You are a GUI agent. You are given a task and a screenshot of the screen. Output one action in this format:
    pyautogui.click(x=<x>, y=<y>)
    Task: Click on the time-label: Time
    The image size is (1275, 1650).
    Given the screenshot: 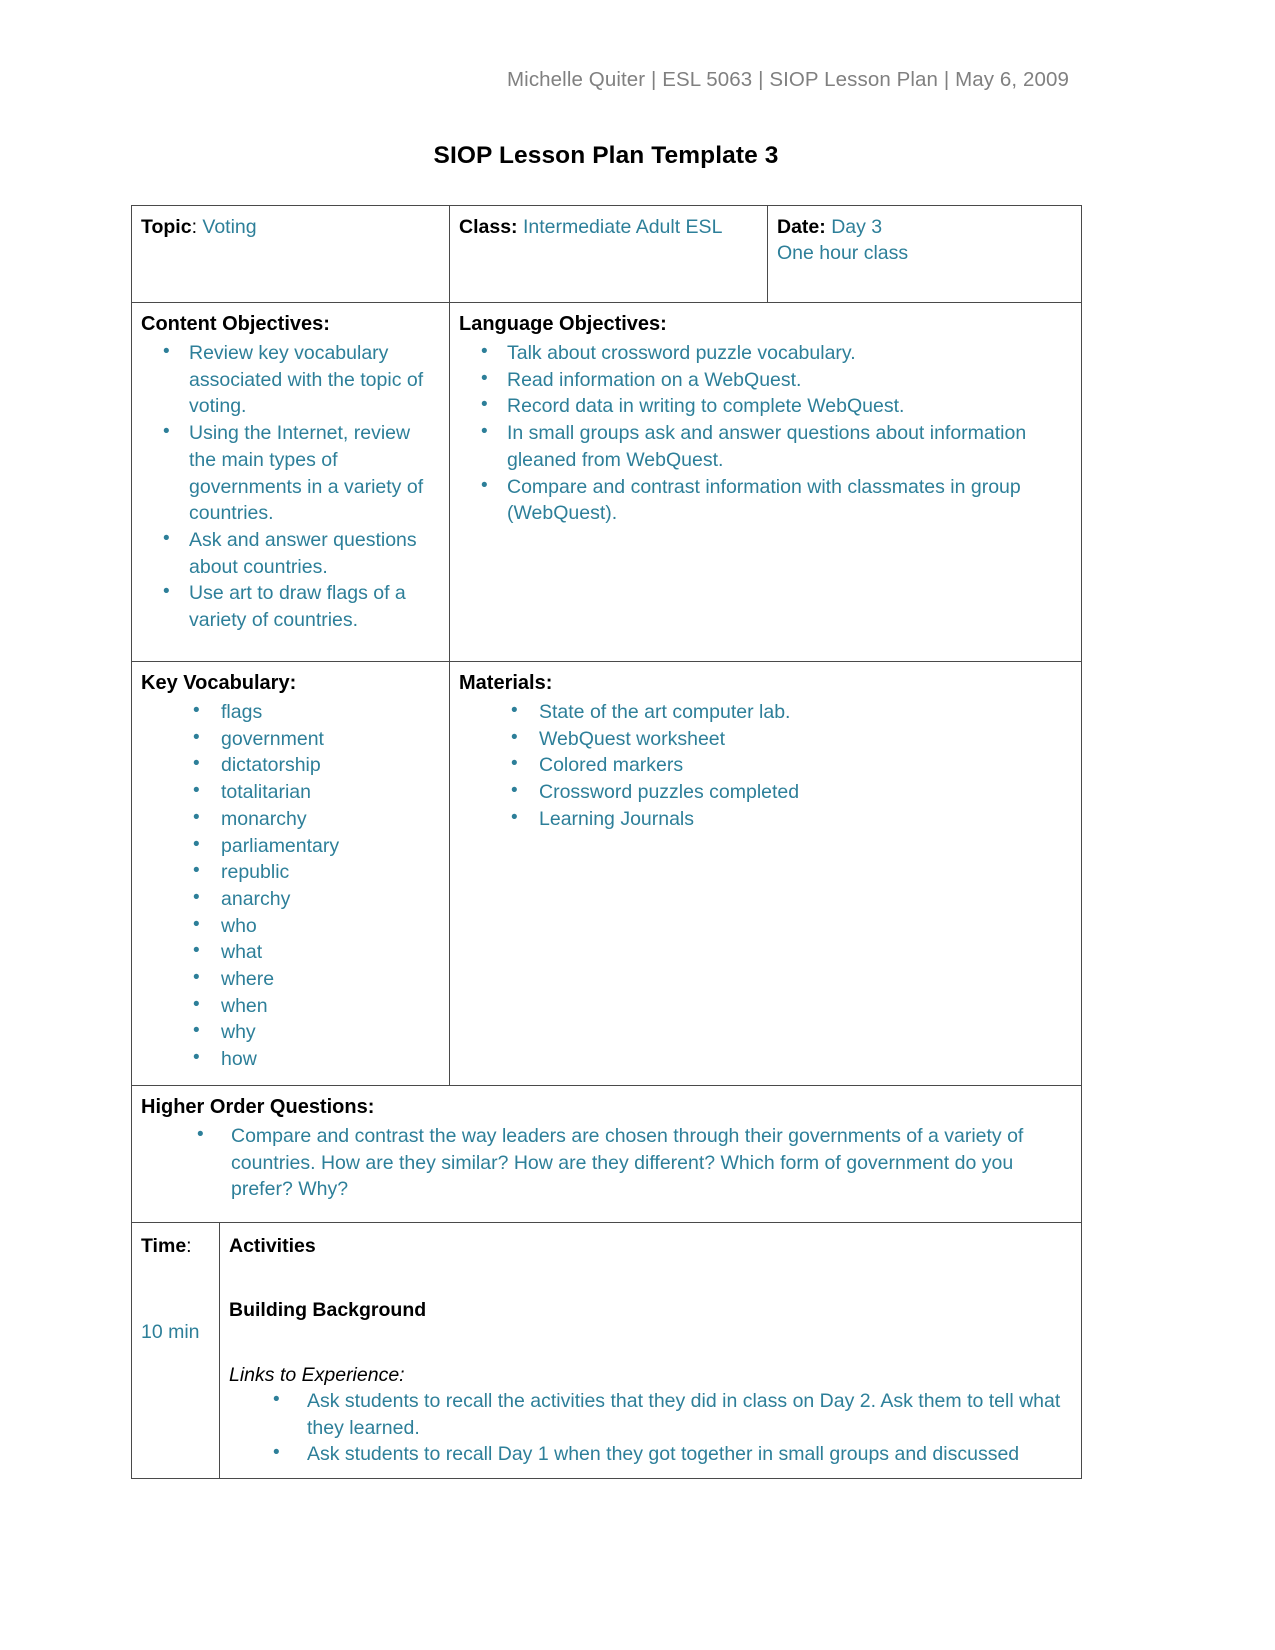 What is the action you would take?
    pyautogui.click(x=164, y=1246)
    